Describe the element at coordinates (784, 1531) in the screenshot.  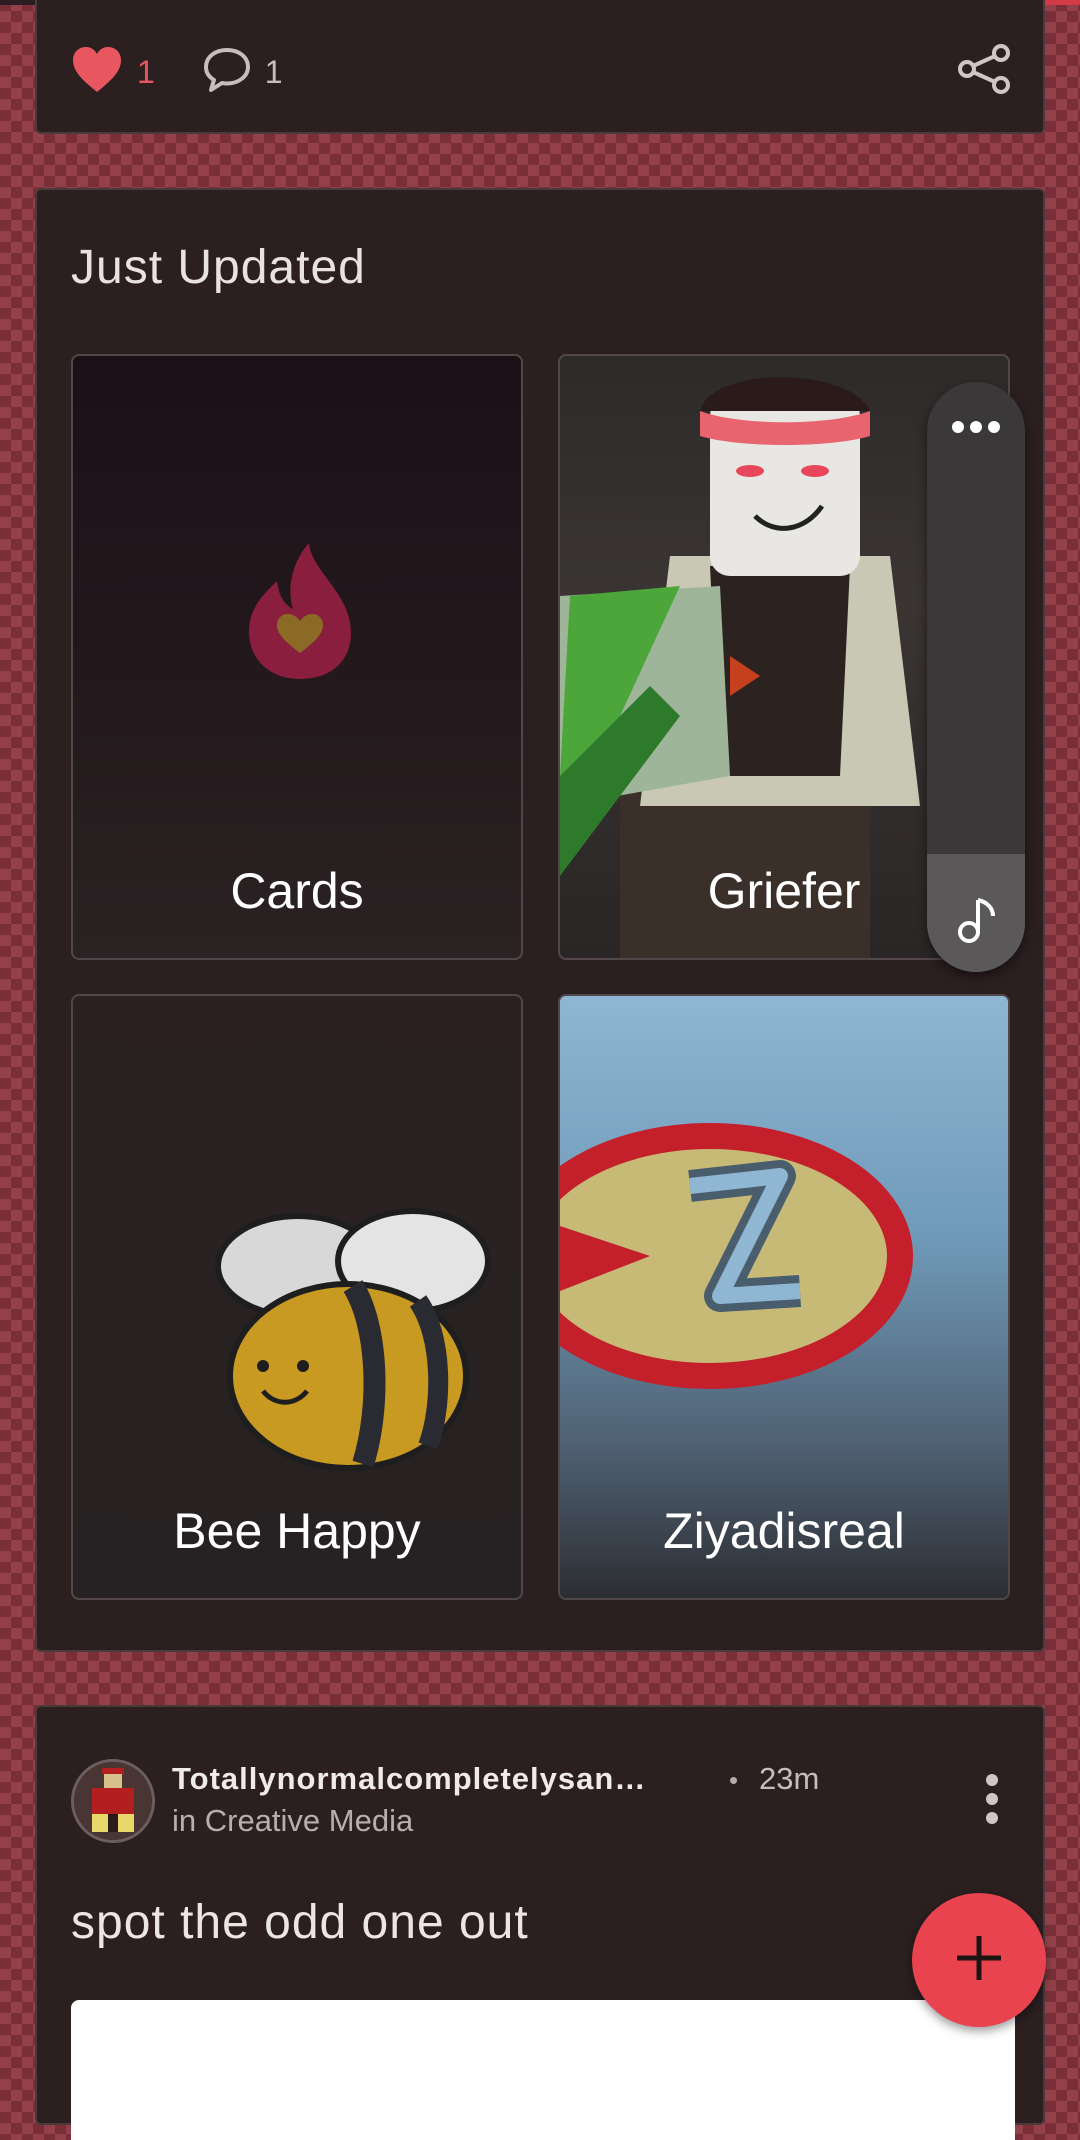
I see `tile-label: Ziyadisreal` at that location.